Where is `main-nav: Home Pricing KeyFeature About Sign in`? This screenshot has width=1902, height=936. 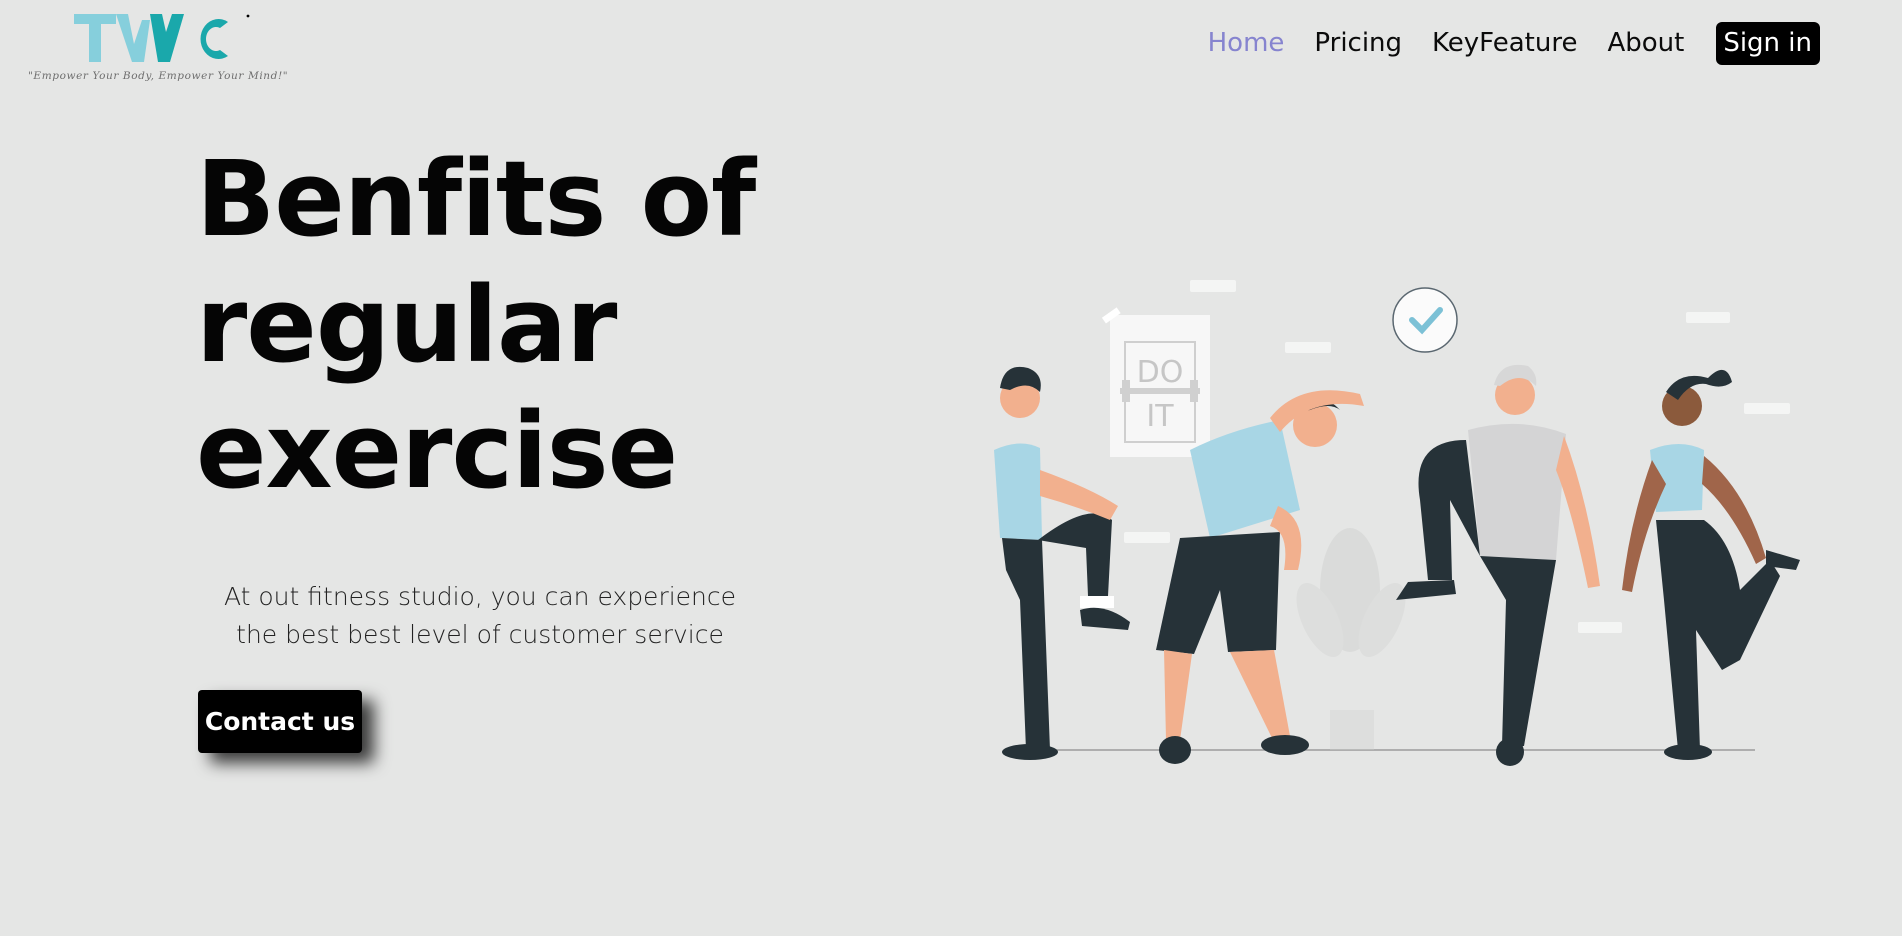 main-nav: Home Pricing KeyFeature About Sign in is located at coordinates (1514, 43).